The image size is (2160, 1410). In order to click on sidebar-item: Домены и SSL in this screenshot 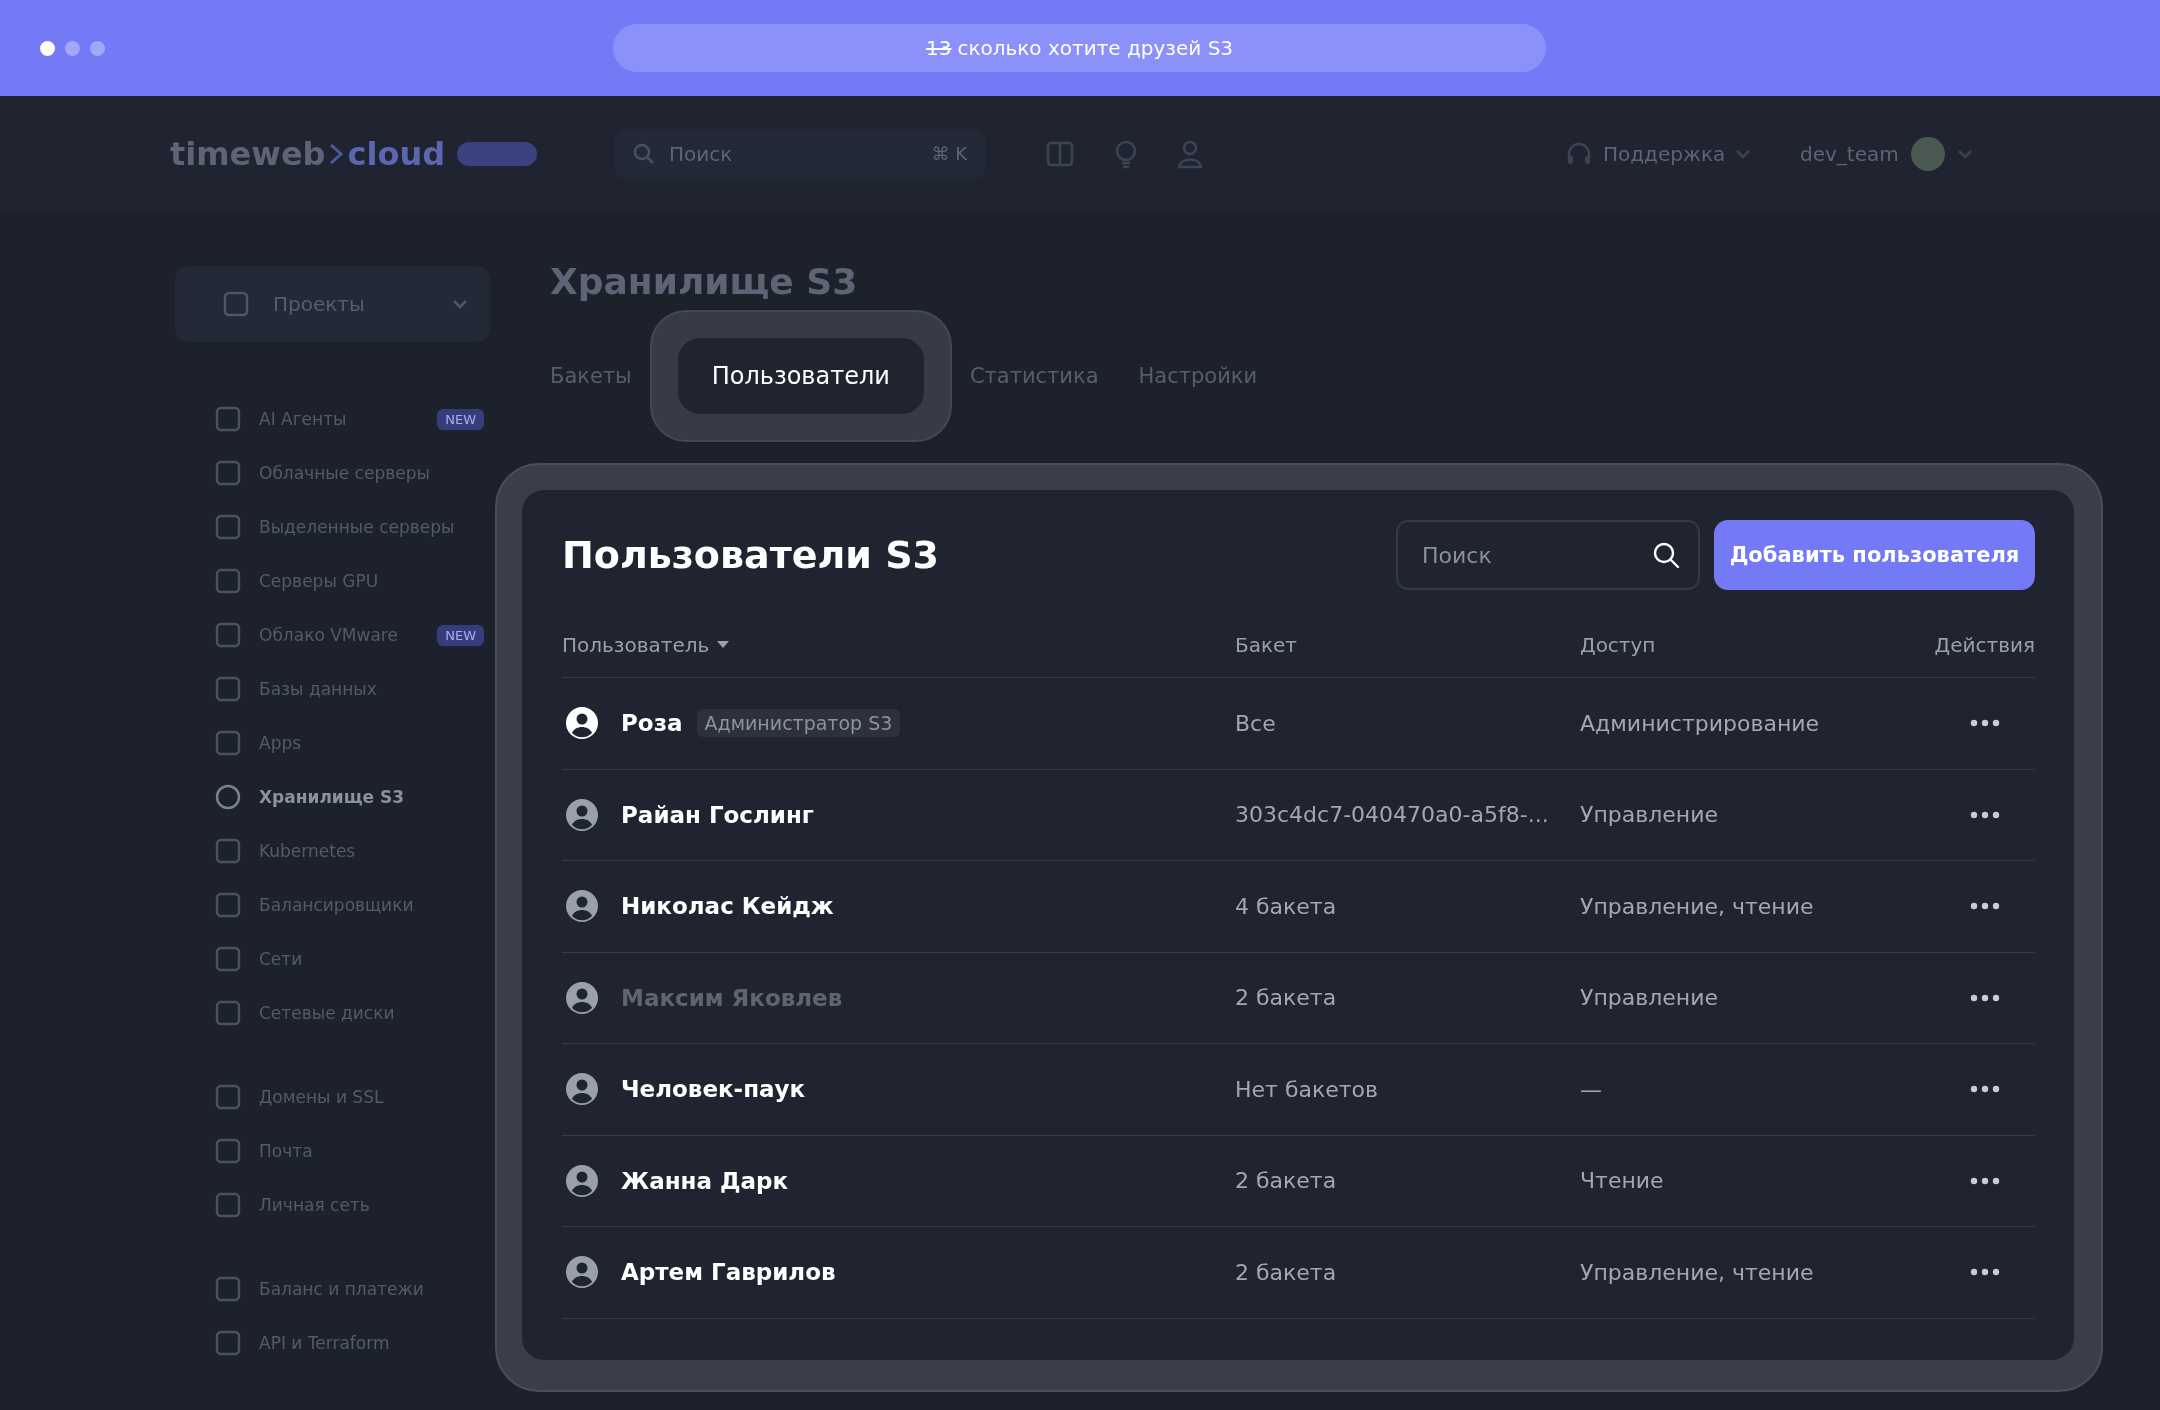, I will do `click(332, 1097)`.